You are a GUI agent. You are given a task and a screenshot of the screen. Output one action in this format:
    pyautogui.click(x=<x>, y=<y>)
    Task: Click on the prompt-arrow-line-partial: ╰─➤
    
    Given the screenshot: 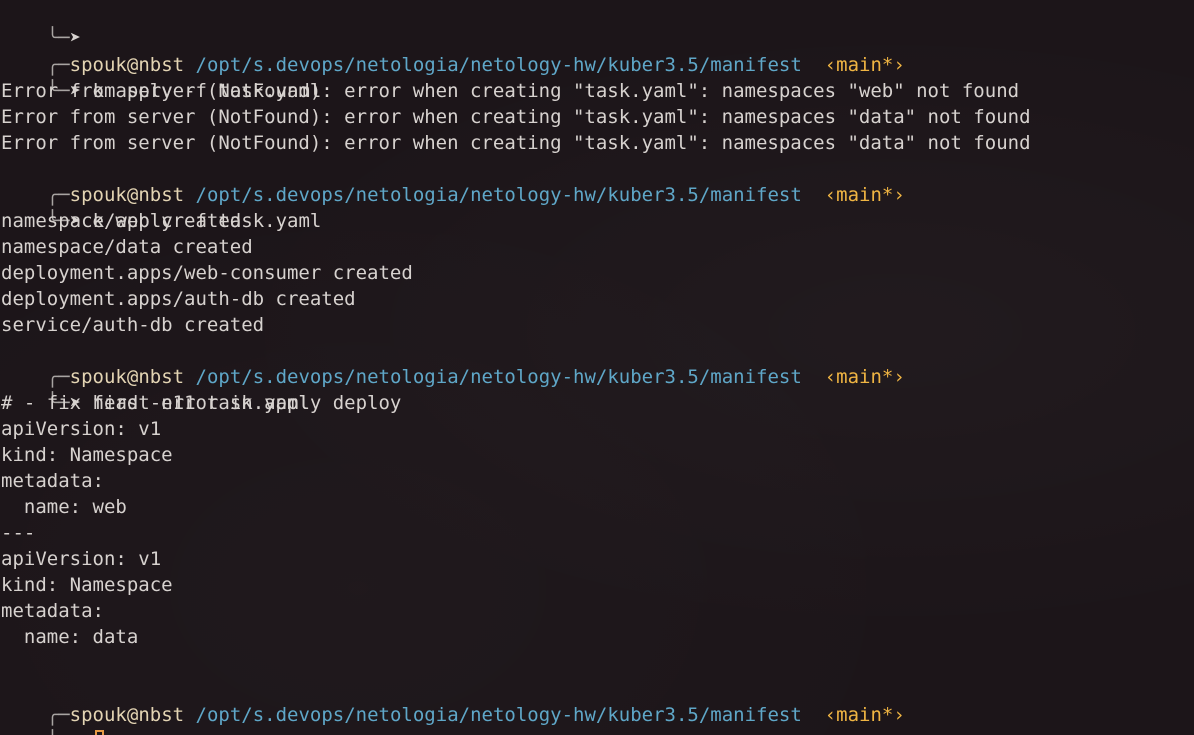 What is the action you would take?
    pyautogui.click(x=41, y=24)
    